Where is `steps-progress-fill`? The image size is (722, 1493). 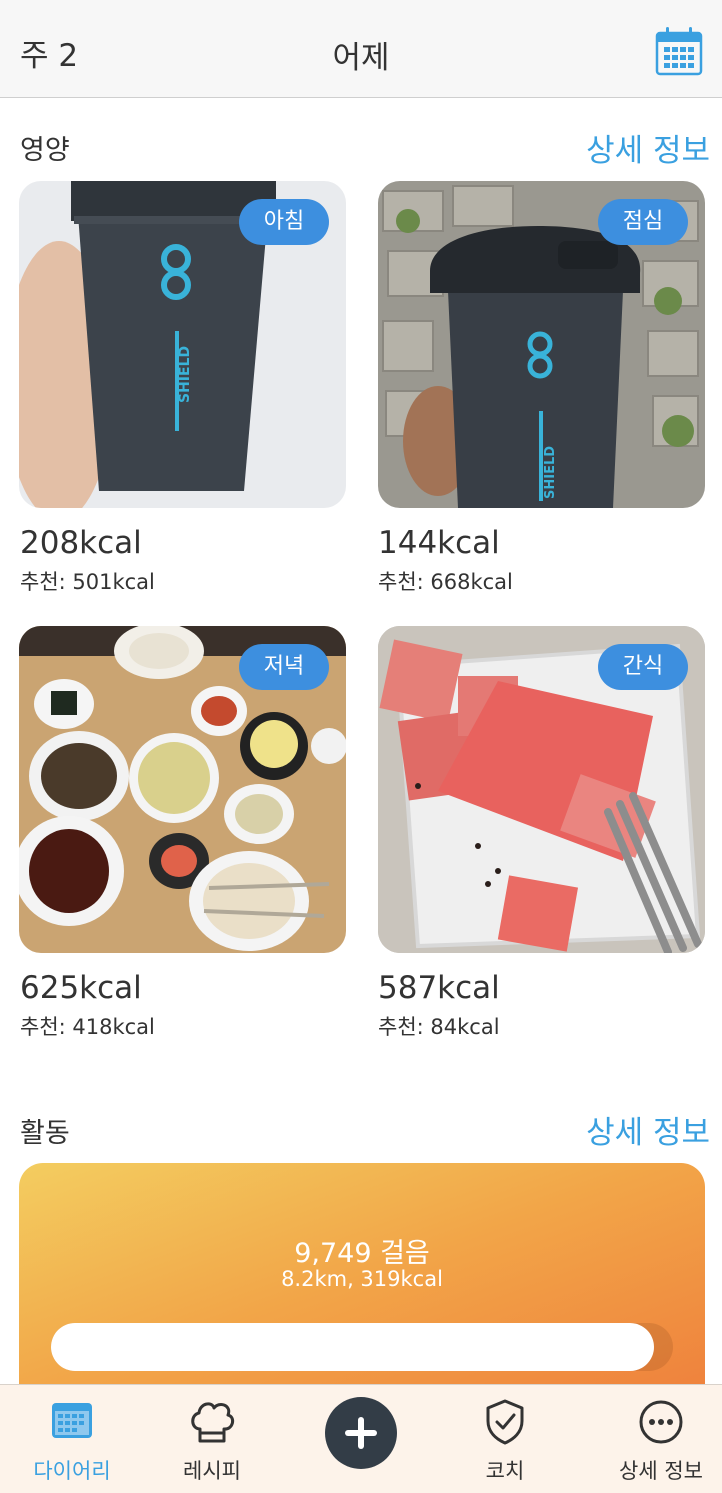
steps-progress-fill is located at coordinates (353, 1347).